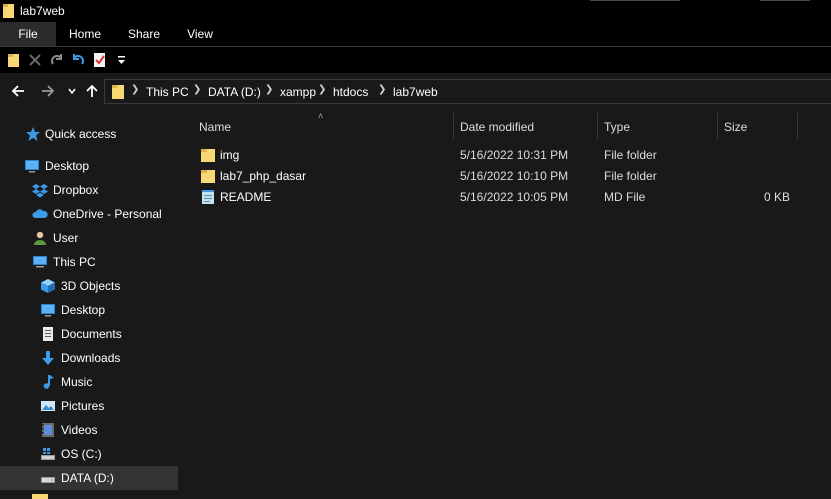  What do you see at coordinates (528, 127) in the screenshot?
I see `column-header-date-modified: Date modified` at bounding box center [528, 127].